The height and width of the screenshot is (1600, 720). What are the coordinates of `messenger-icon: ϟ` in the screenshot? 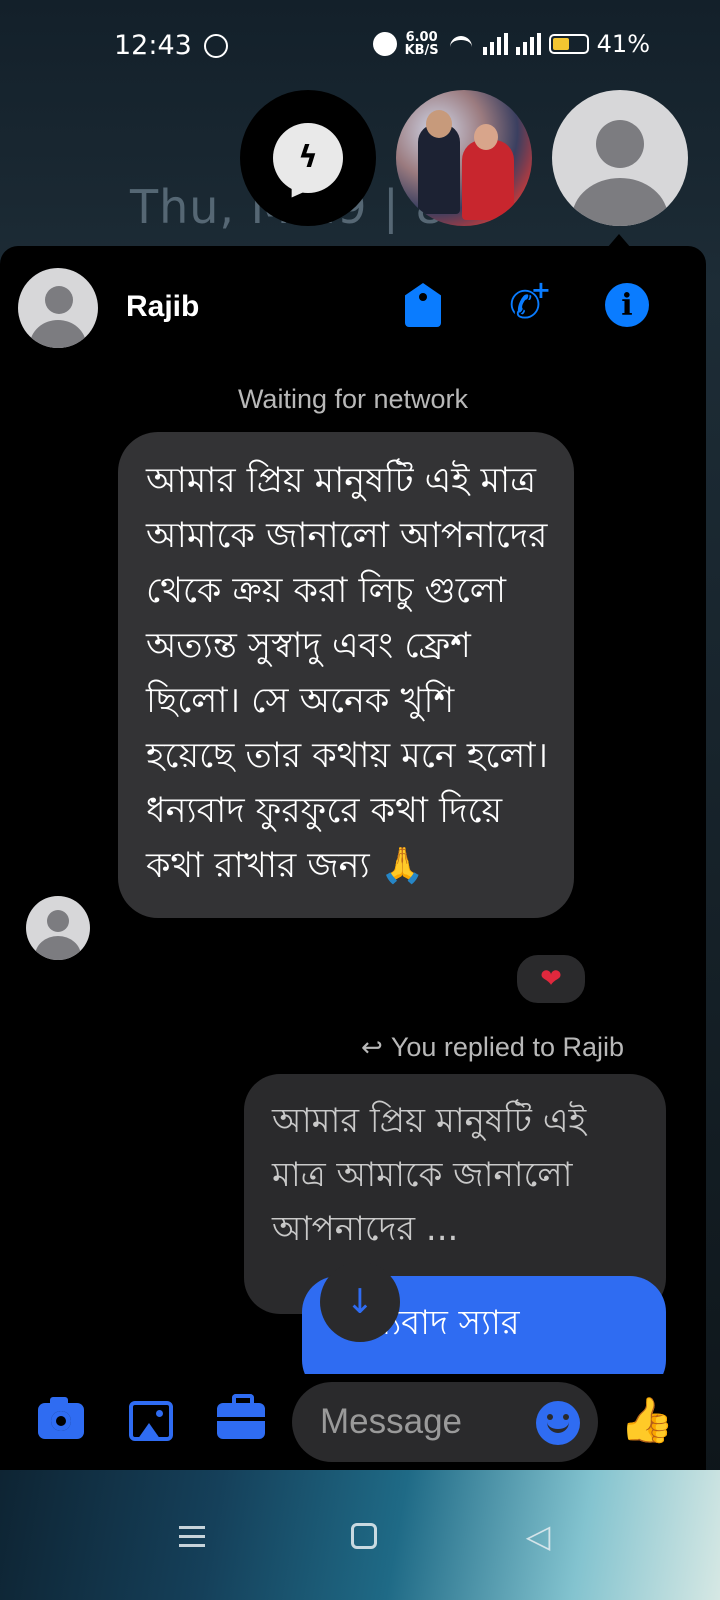 It's located at (308, 158).